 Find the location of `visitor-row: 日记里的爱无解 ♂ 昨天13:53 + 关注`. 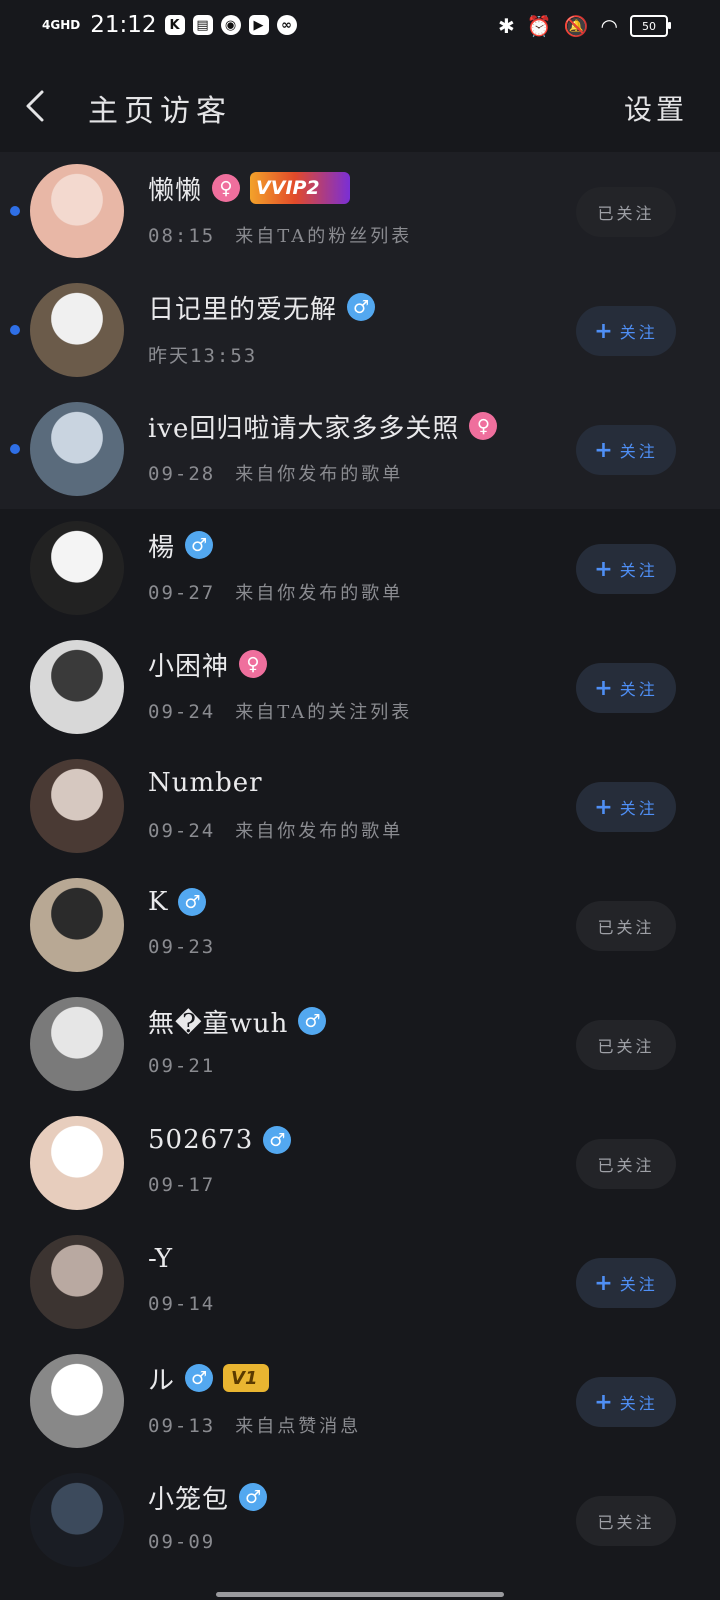

visitor-row: 日记里的爱无解 ♂ 昨天13:53 + 关注 is located at coordinates (360, 330).